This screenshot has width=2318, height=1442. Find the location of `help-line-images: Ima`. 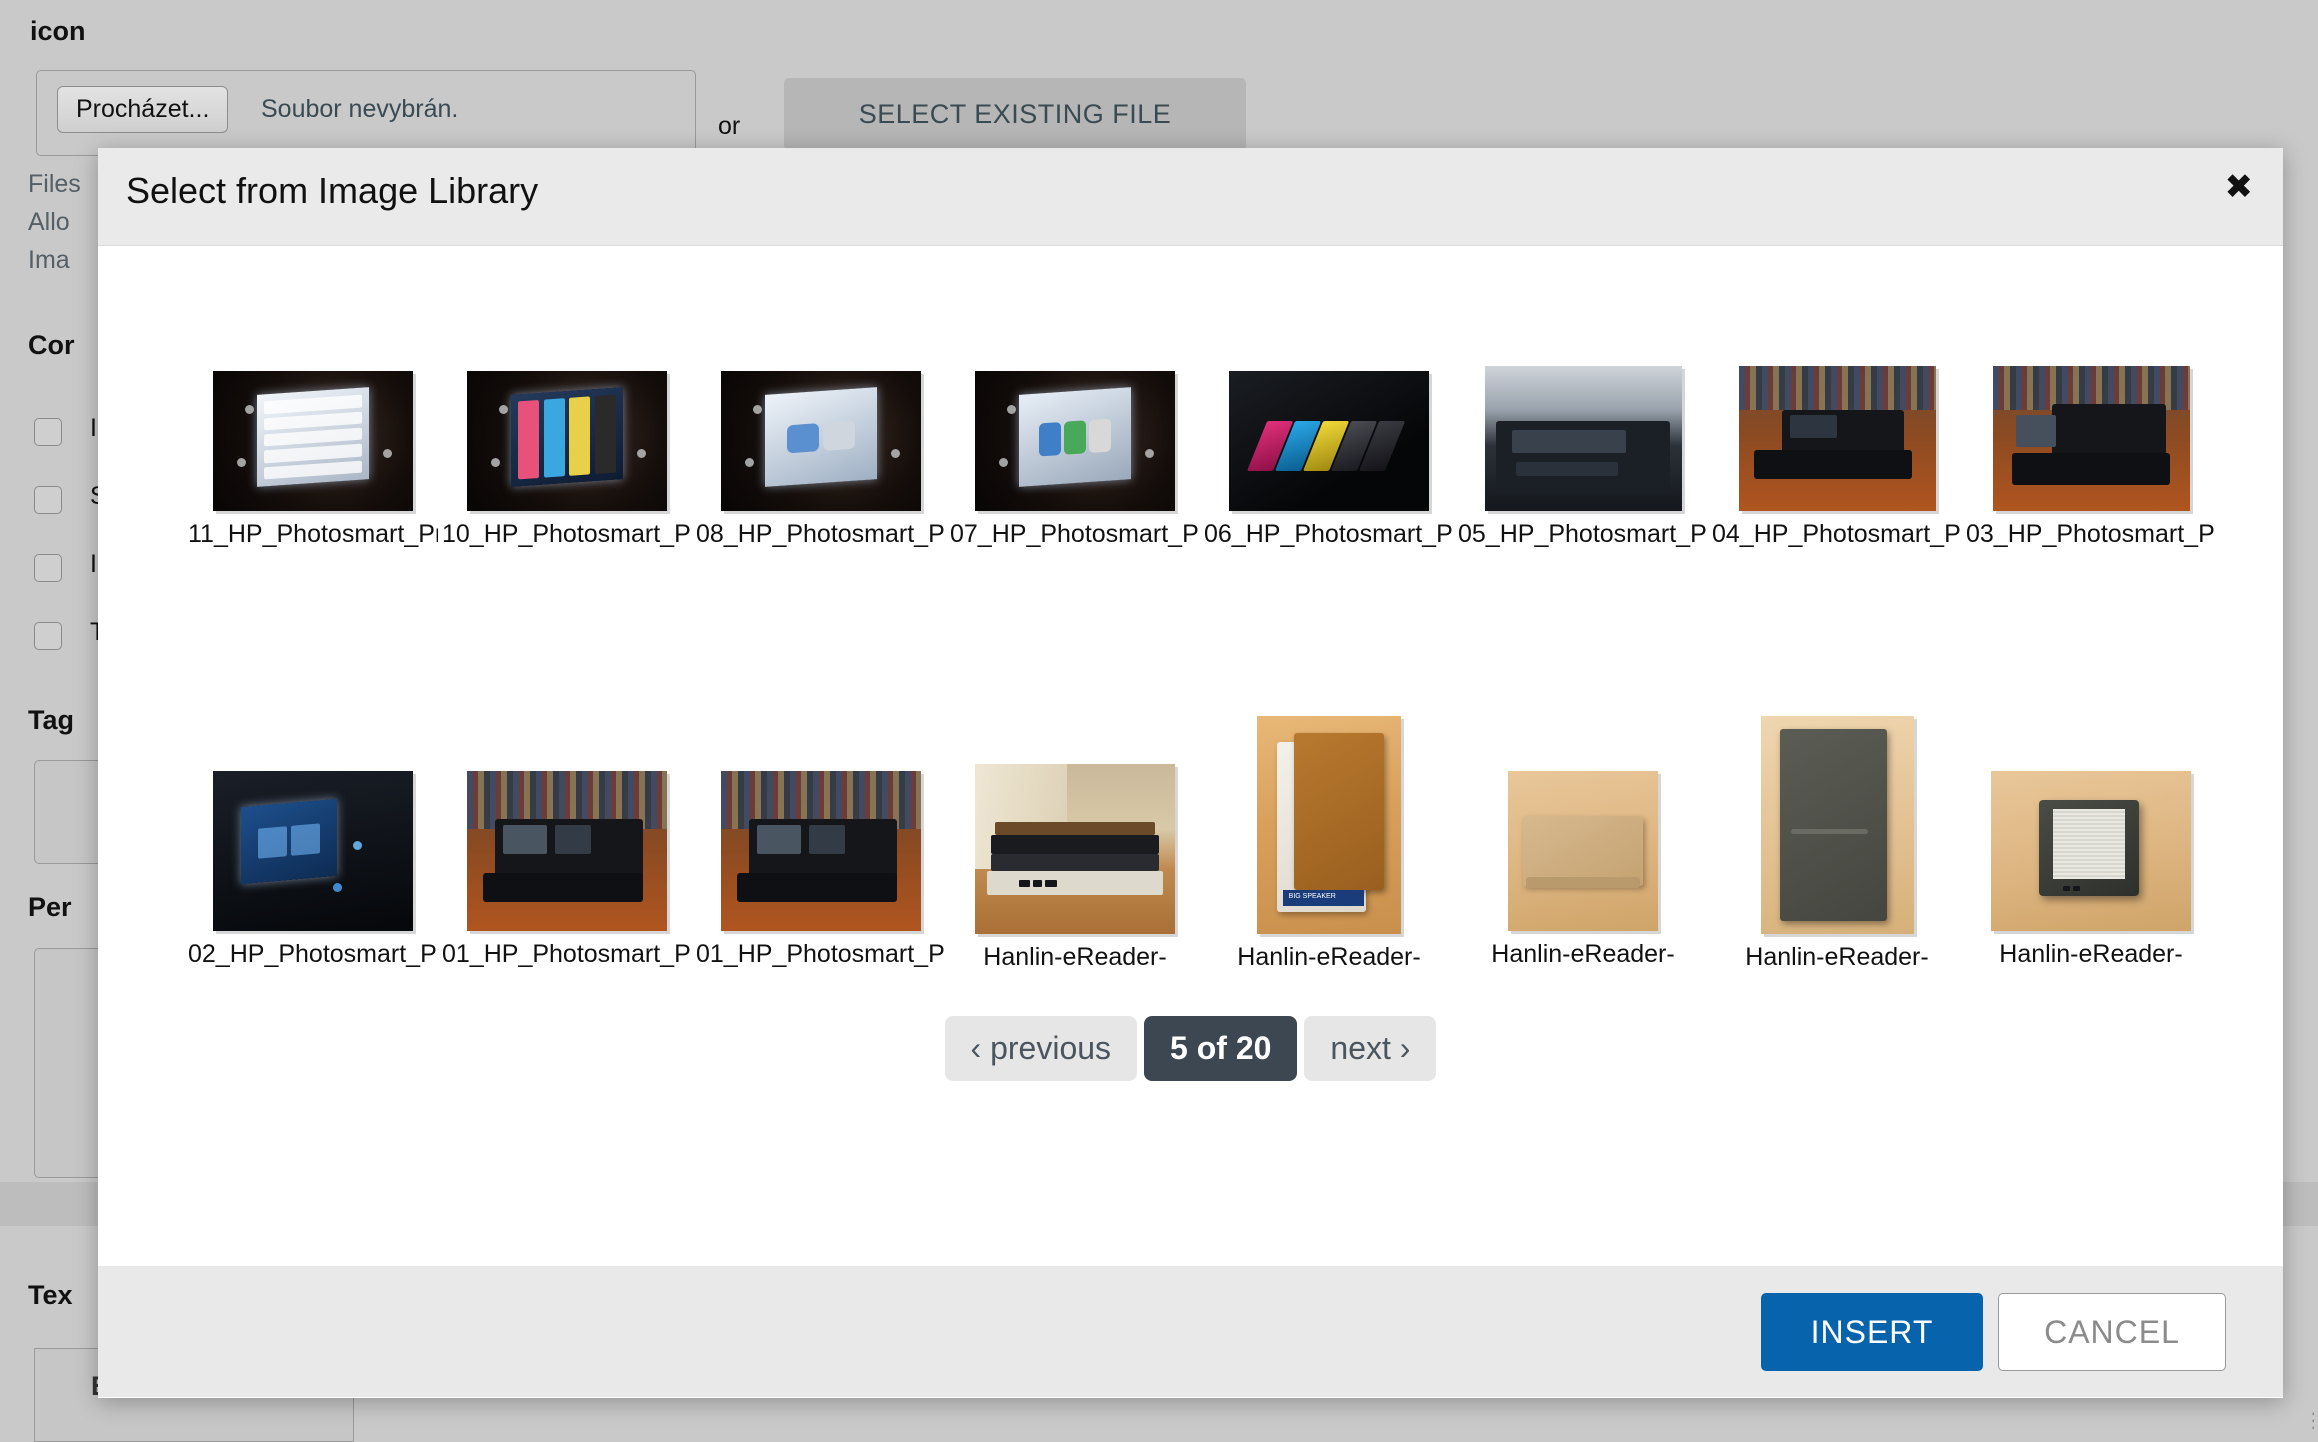

help-line-images: Ima is located at coordinates (49, 260).